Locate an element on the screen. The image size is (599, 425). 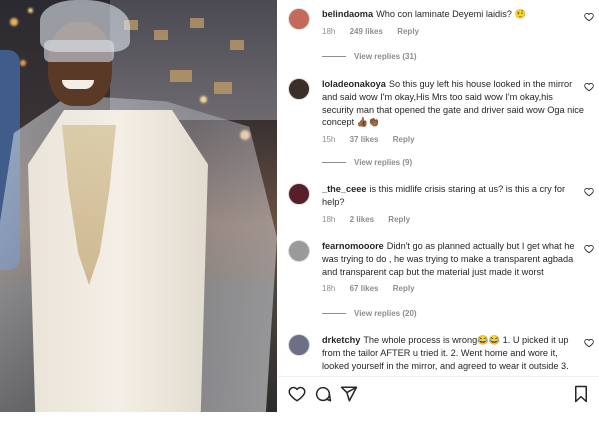
comment-icon is located at coordinates (323, 394).